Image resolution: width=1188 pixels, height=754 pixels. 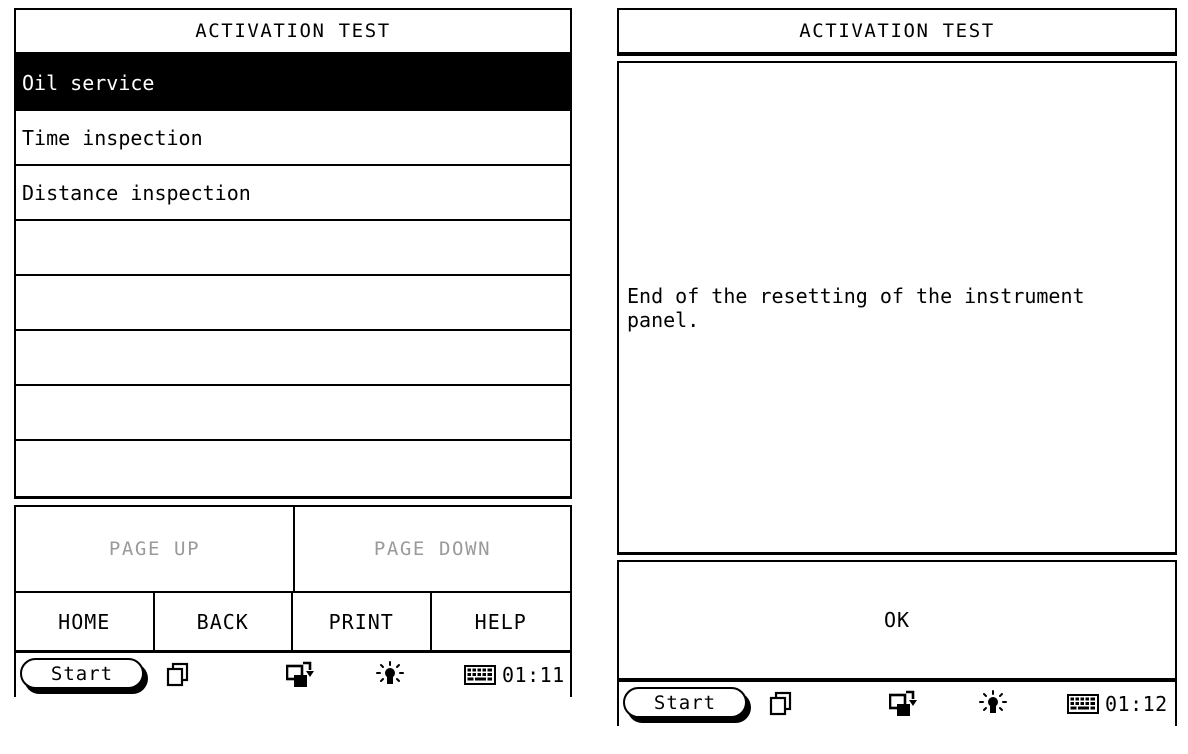 What do you see at coordinates (431, 549) in the screenshot?
I see `page-down-button: PAGE DOWN` at bounding box center [431, 549].